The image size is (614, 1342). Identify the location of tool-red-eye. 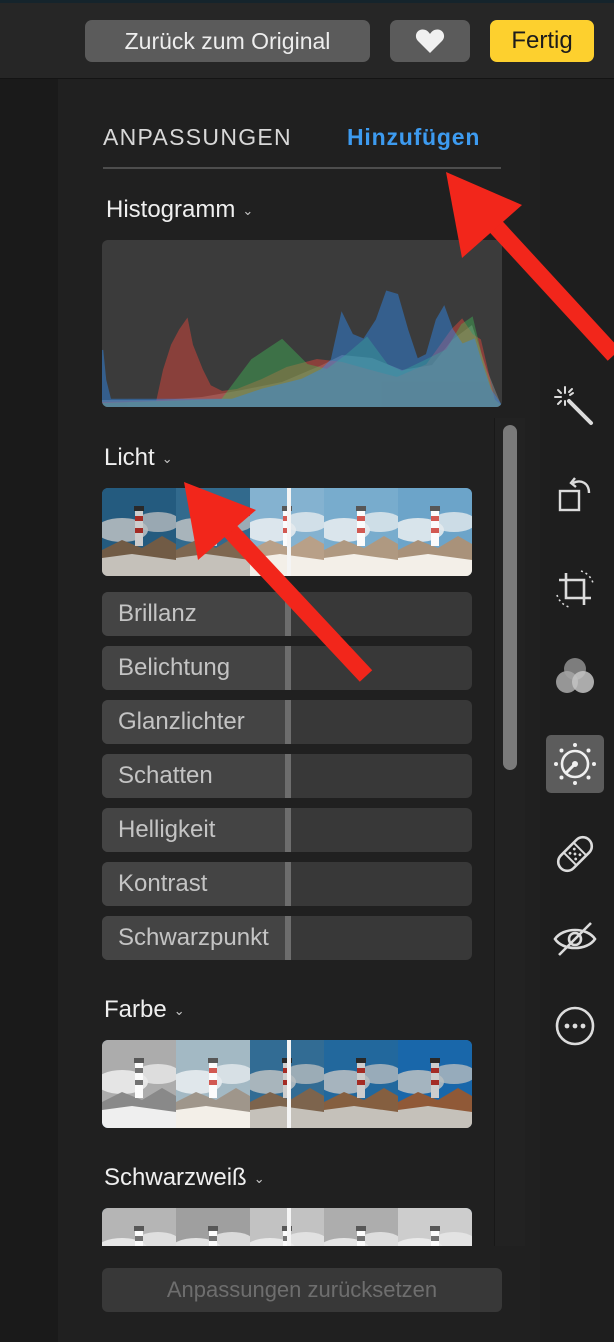
(575, 939).